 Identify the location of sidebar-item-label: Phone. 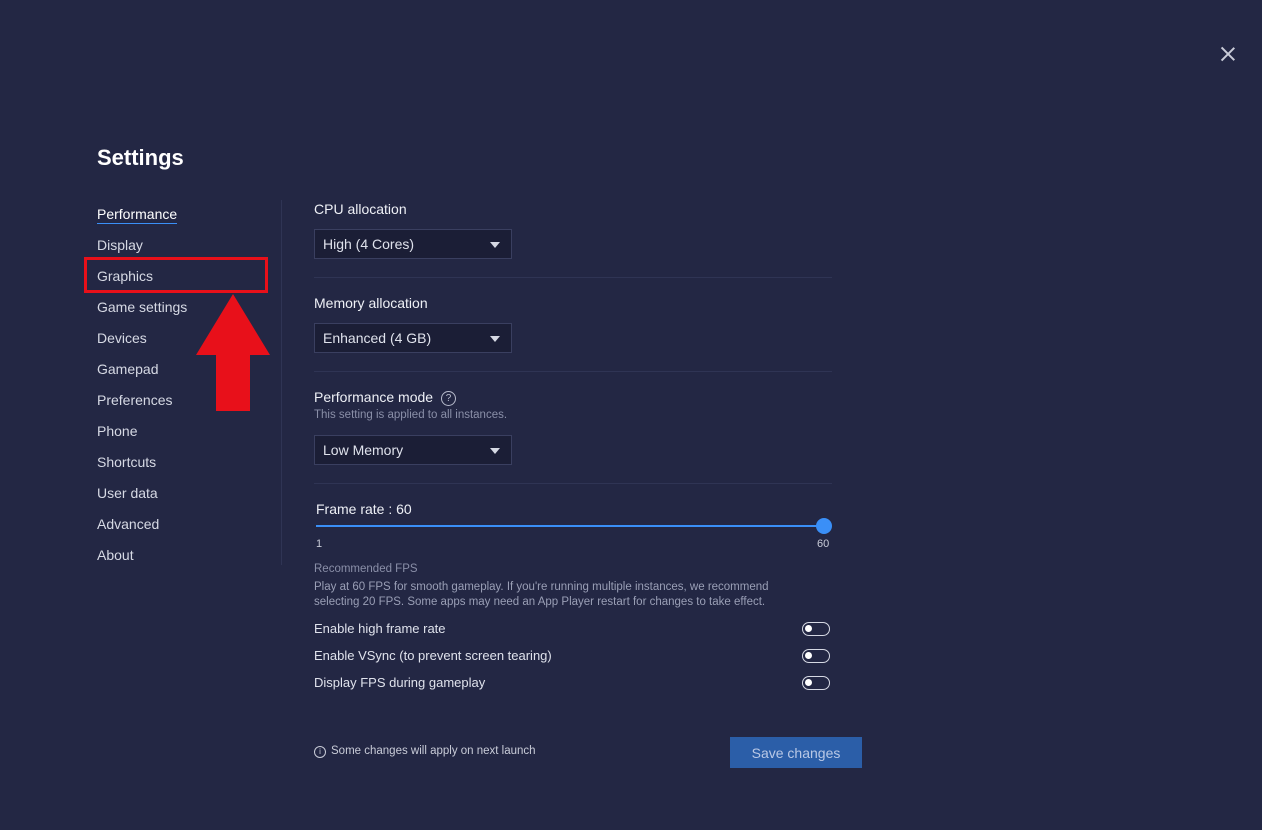
(117, 431).